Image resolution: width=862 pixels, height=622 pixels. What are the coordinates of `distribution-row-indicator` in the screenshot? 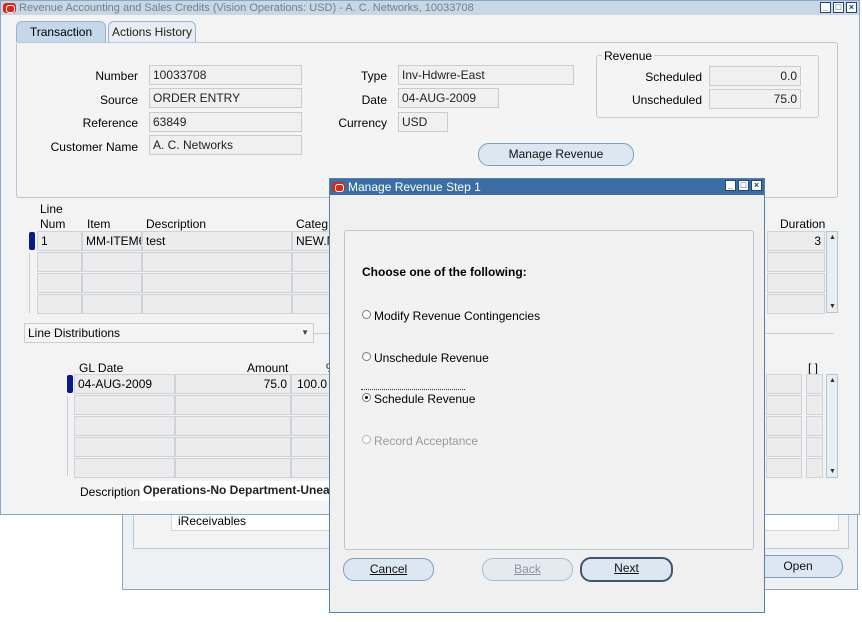 It's located at (70, 436).